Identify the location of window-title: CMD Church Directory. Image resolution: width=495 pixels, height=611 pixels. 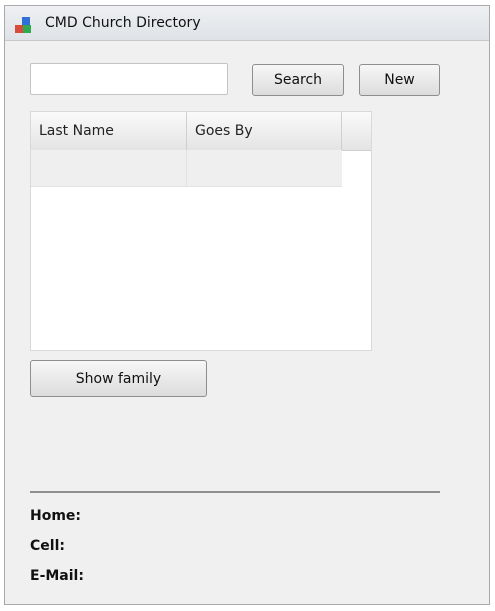
(123, 23).